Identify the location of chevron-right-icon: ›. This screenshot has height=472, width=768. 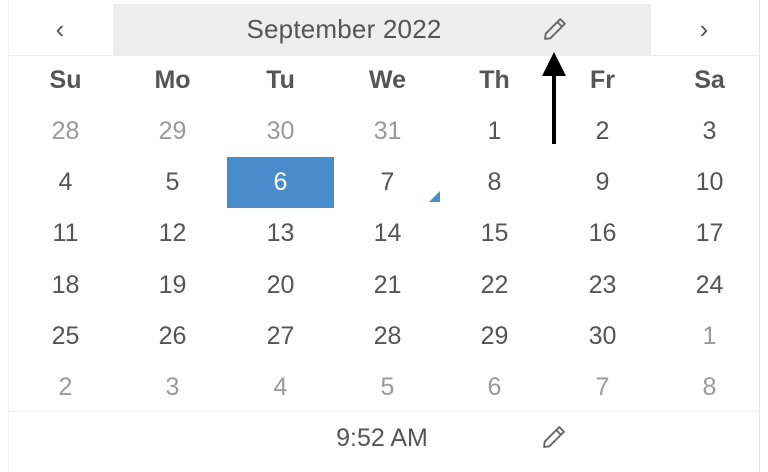
(704, 29).